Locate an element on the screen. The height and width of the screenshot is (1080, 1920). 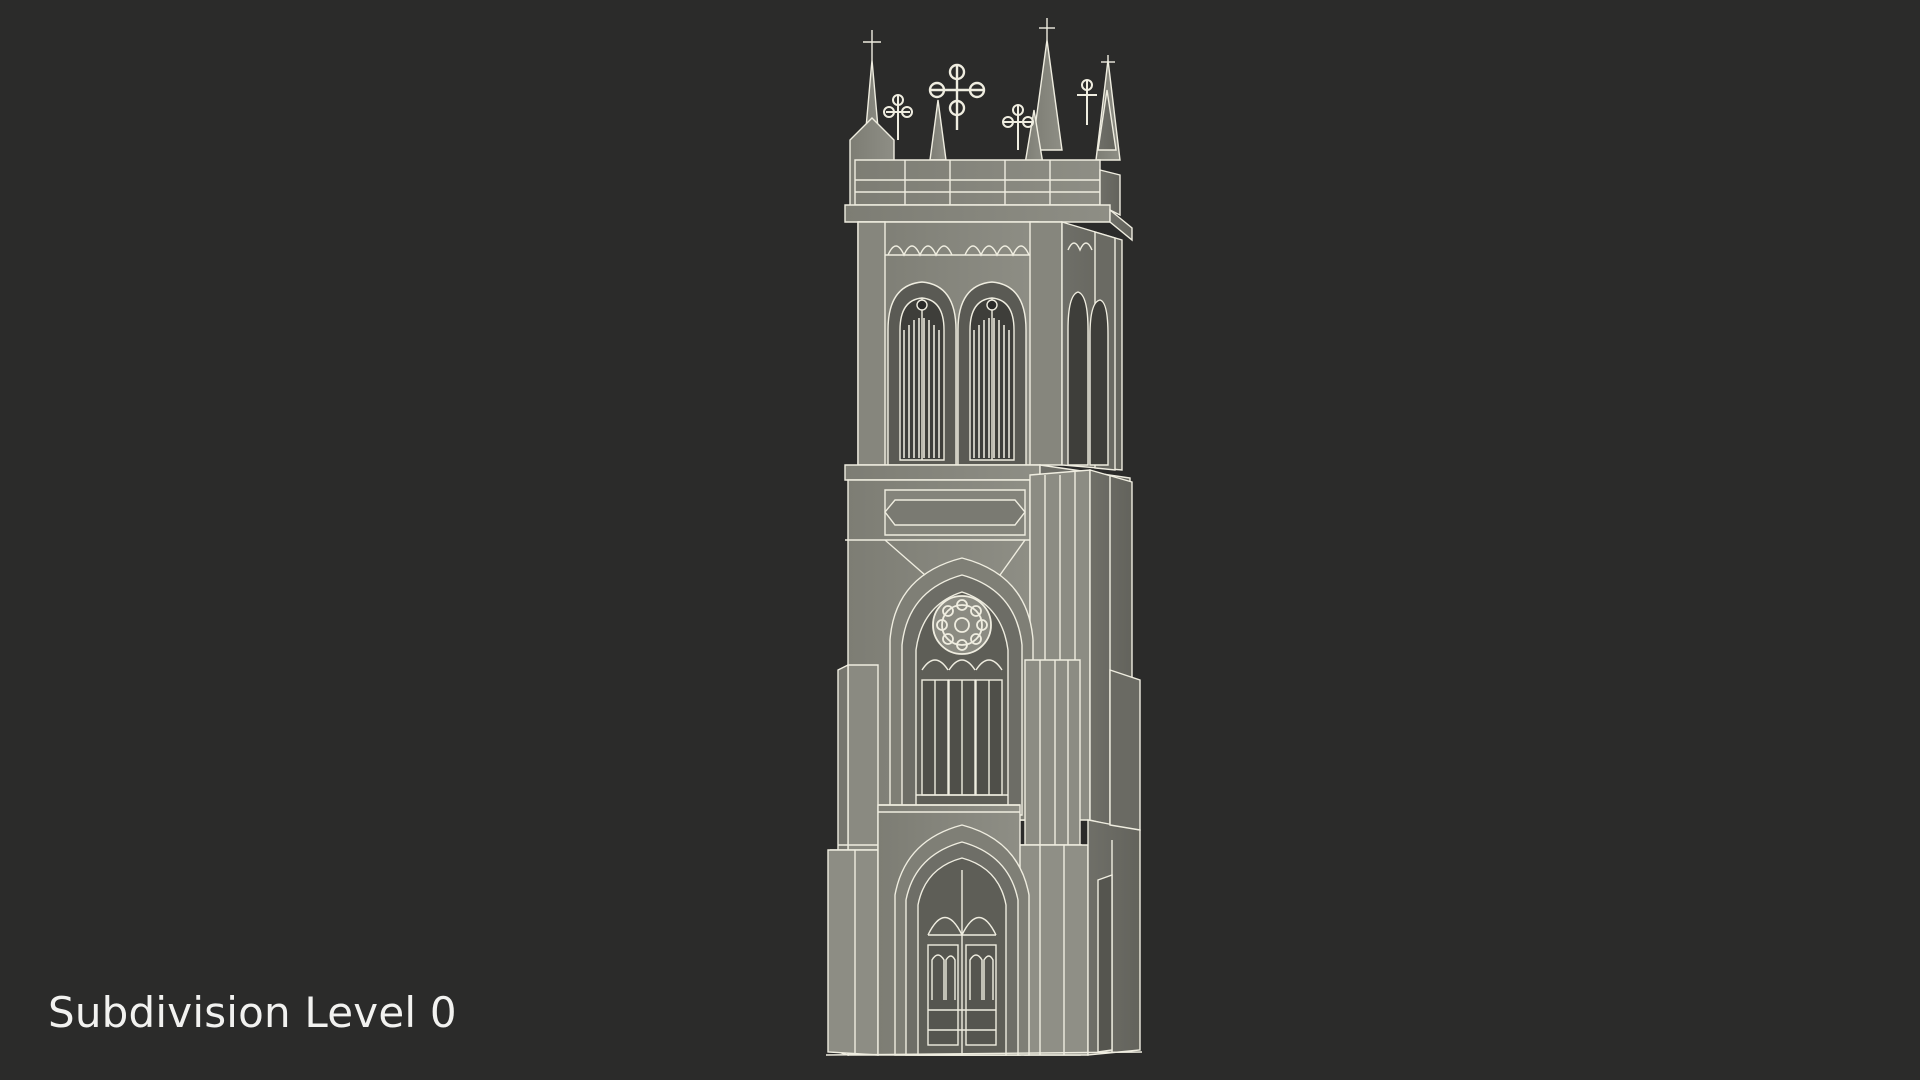
left-buttress is located at coordinates (853, 859).